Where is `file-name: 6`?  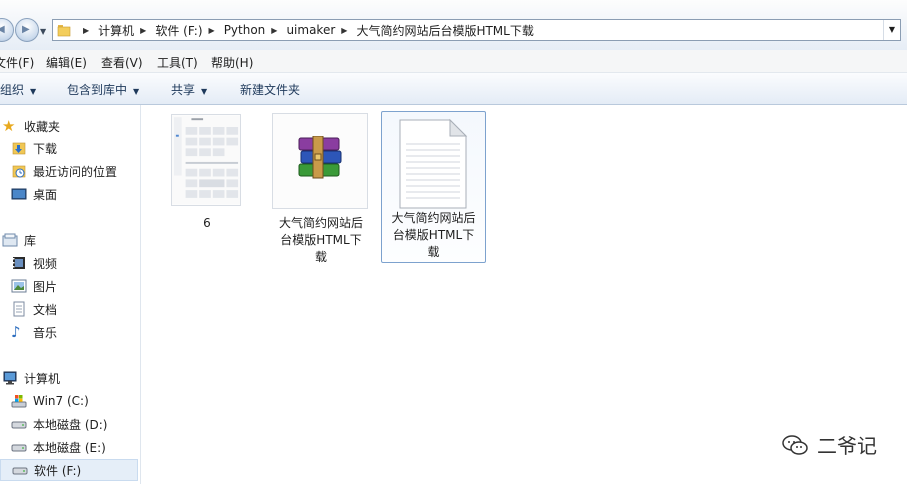
file-name: 6 is located at coordinates (207, 223).